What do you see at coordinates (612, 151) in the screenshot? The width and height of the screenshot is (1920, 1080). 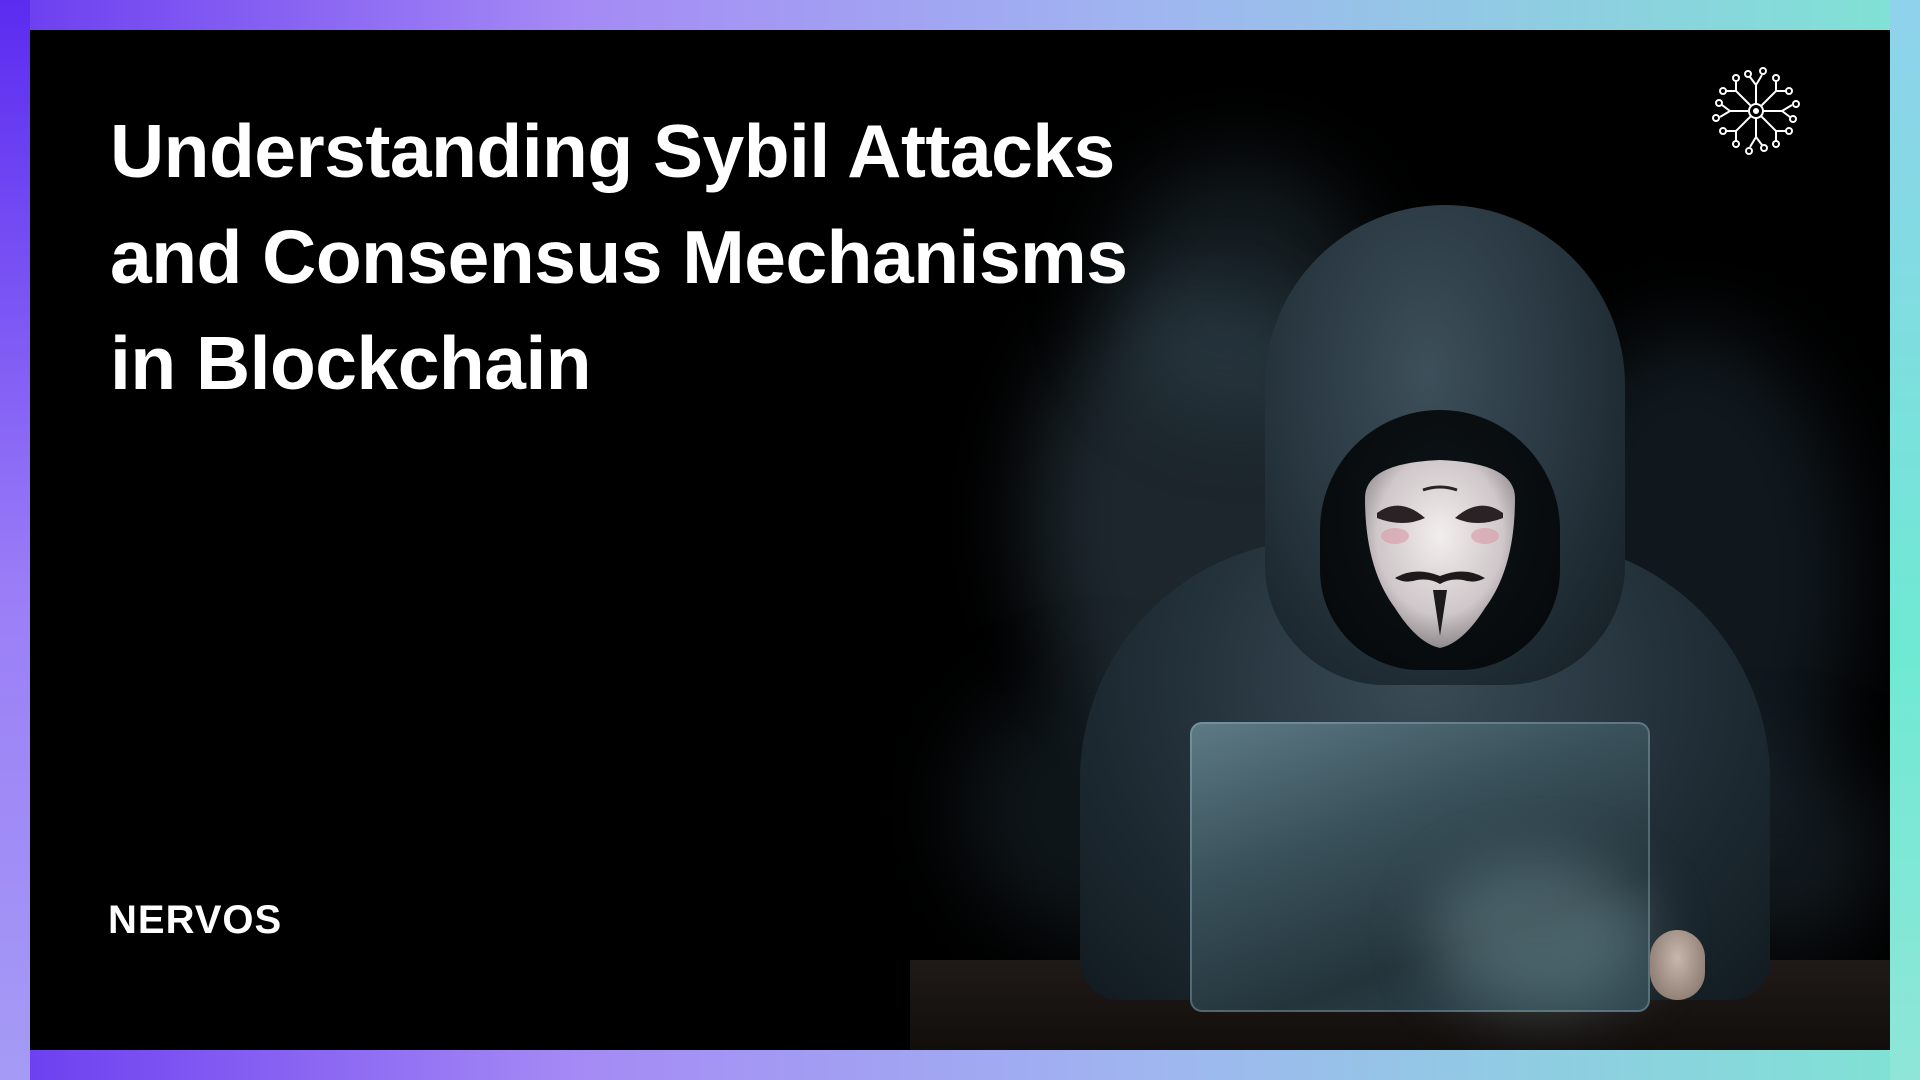 I see `title-line-1: Understanding Sybil Attacks` at bounding box center [612, 151].